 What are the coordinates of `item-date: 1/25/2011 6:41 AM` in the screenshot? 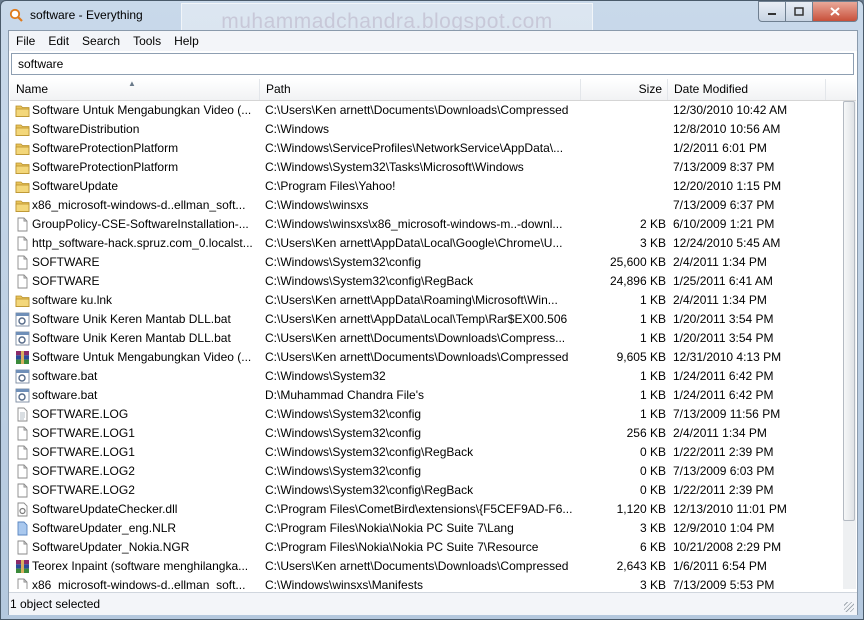 It's located at (723, 281).